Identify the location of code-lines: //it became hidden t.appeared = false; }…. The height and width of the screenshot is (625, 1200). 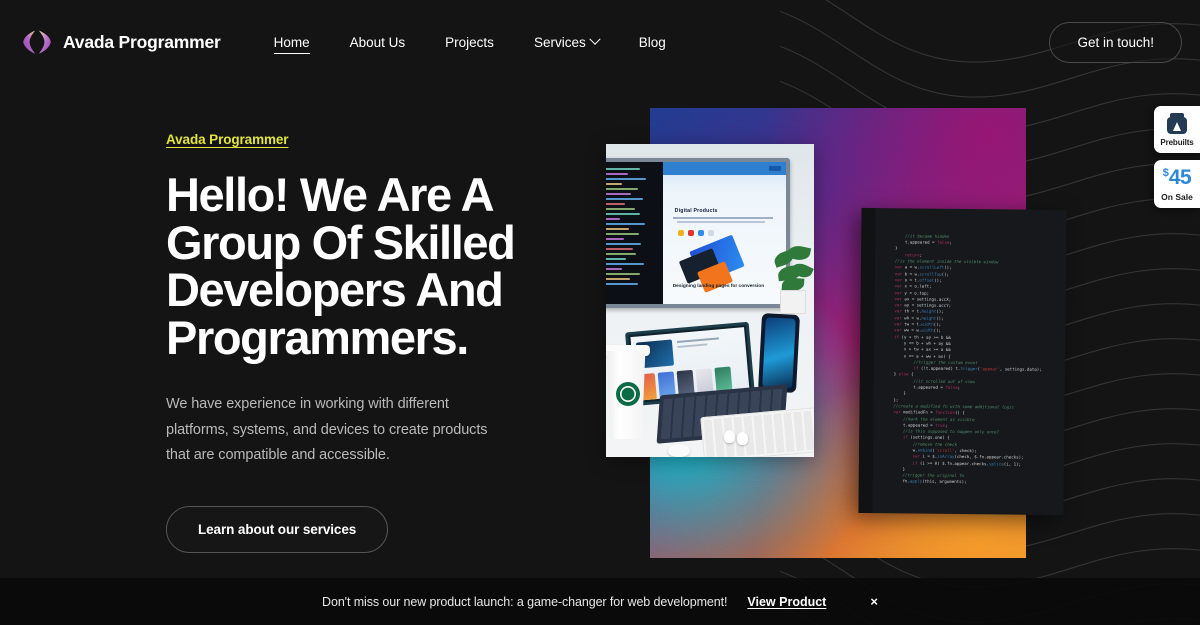
(962, 359).